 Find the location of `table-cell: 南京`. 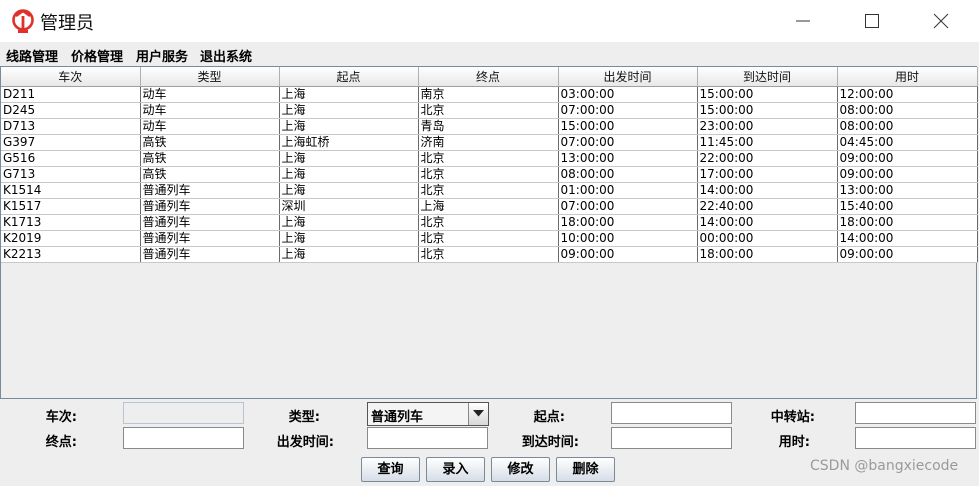

table-cell: 南京 is located at coordinates (488, 94).